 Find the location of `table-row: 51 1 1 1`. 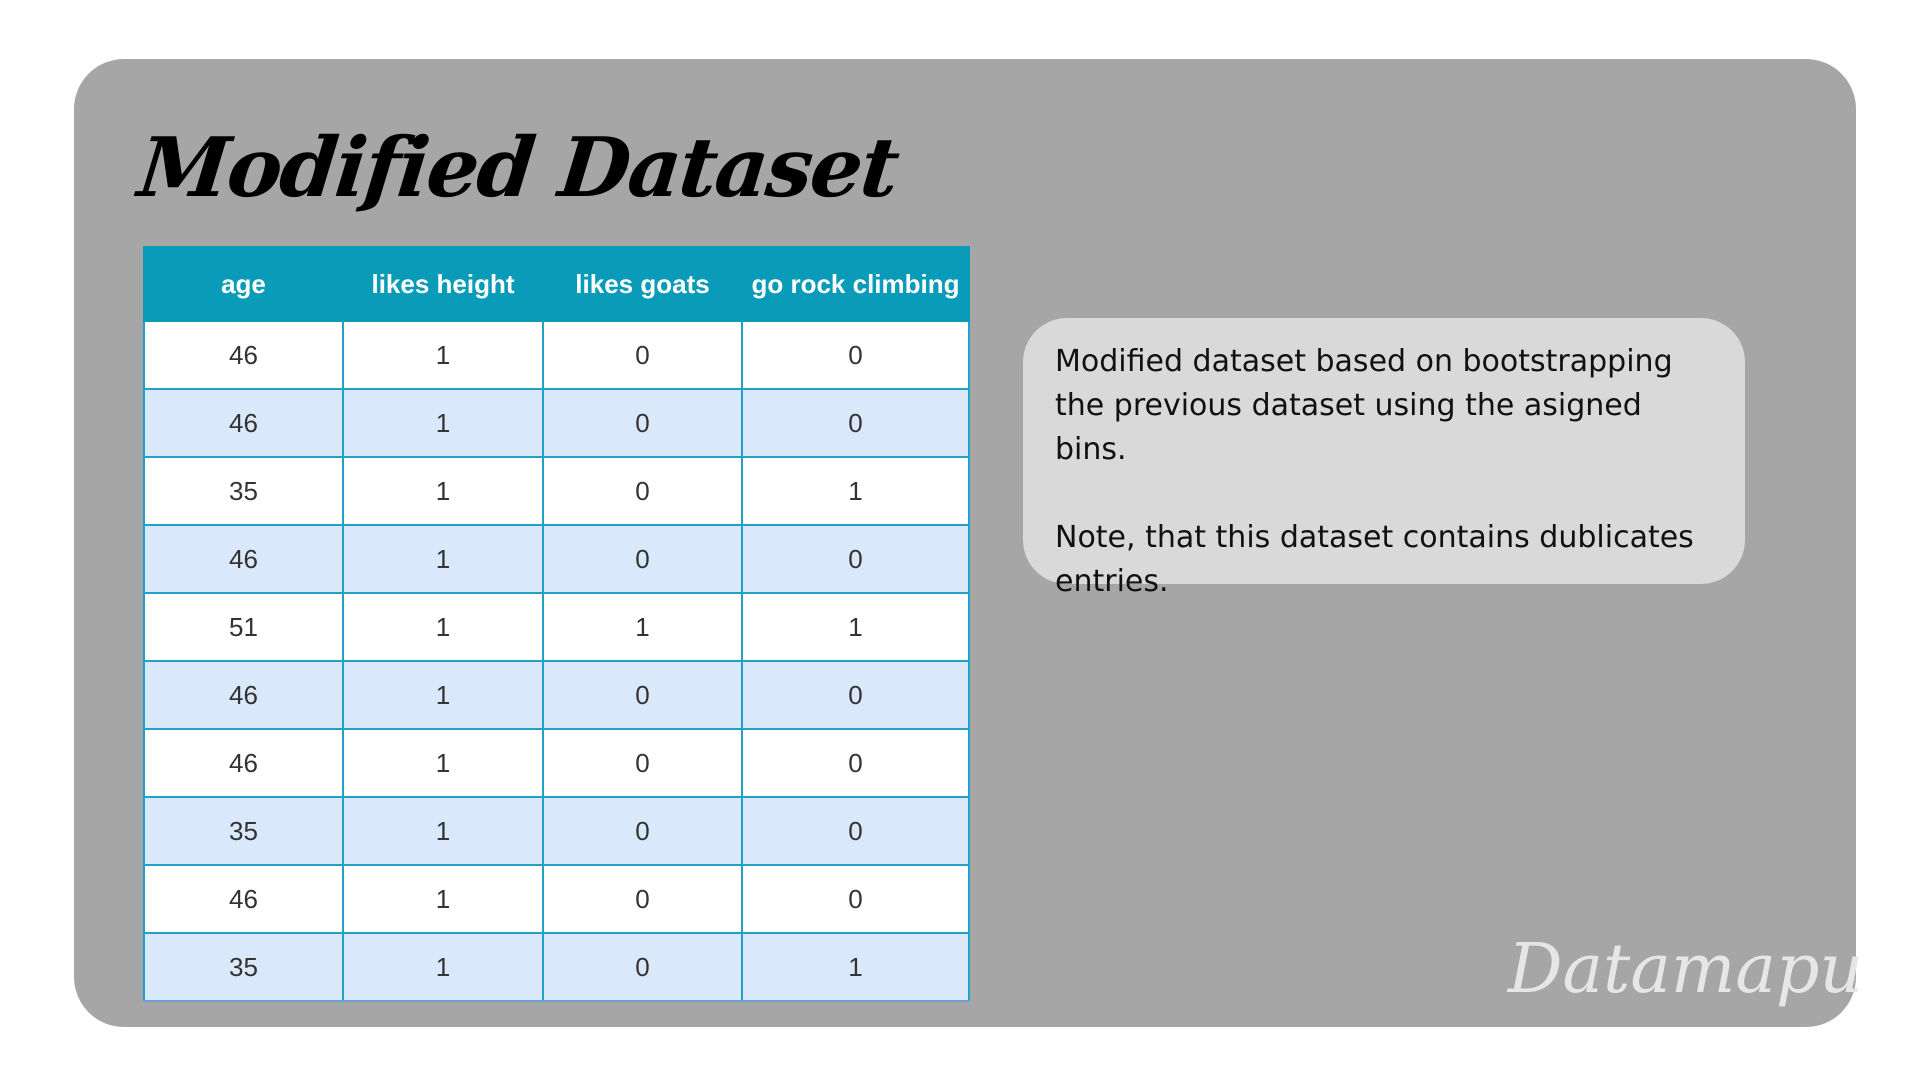

table-row: 51 1 1 1 is located at coordinates (556, 627).